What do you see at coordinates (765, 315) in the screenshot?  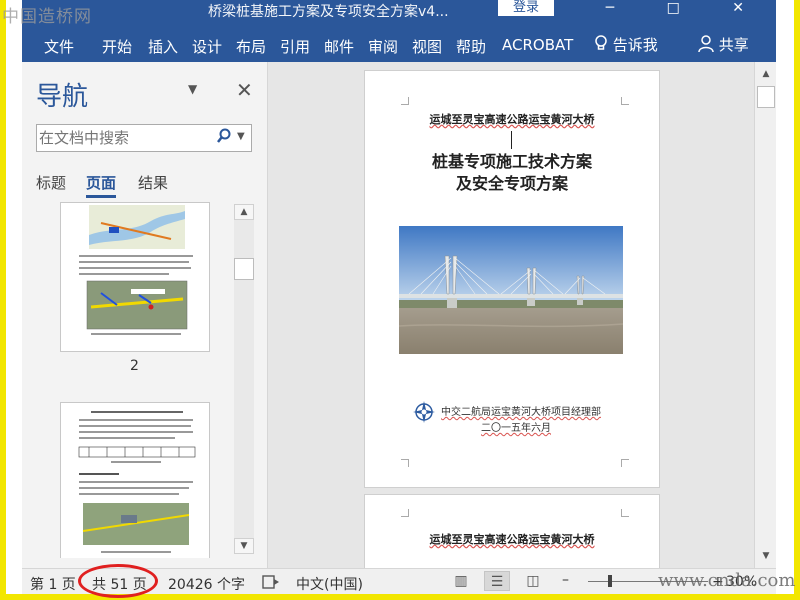 I see `document-scrollbar: ▲ ▼` at bounding box center [765, 315].